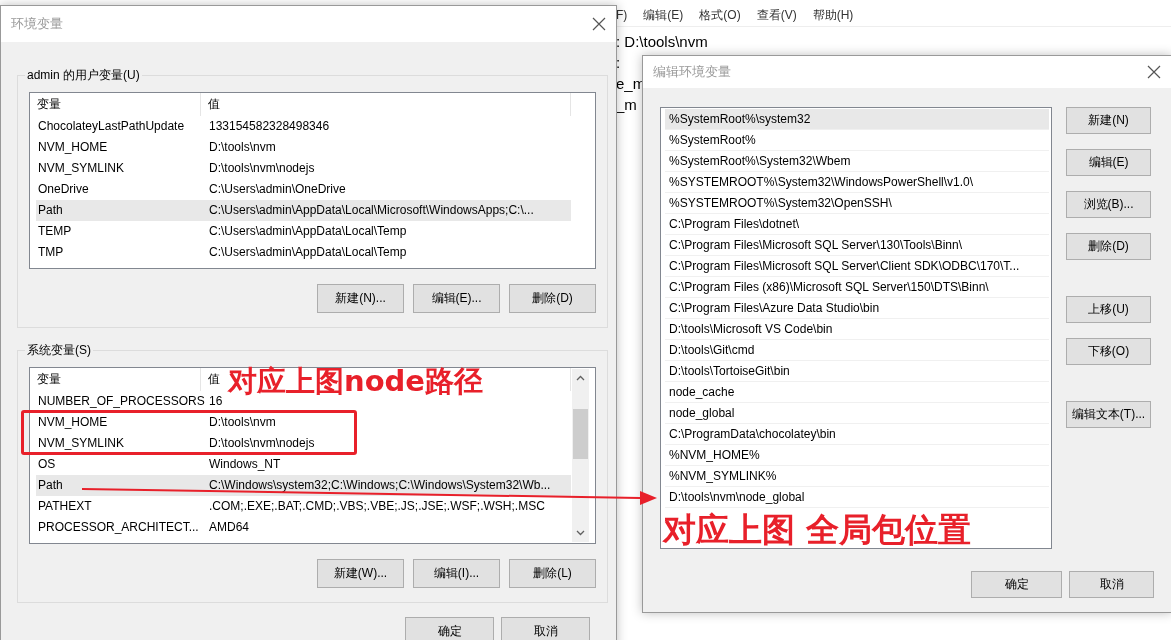 The image size is (1171, 640). I want to click on path-item: C:\Program Files\dotnet\, so click(857, 224).